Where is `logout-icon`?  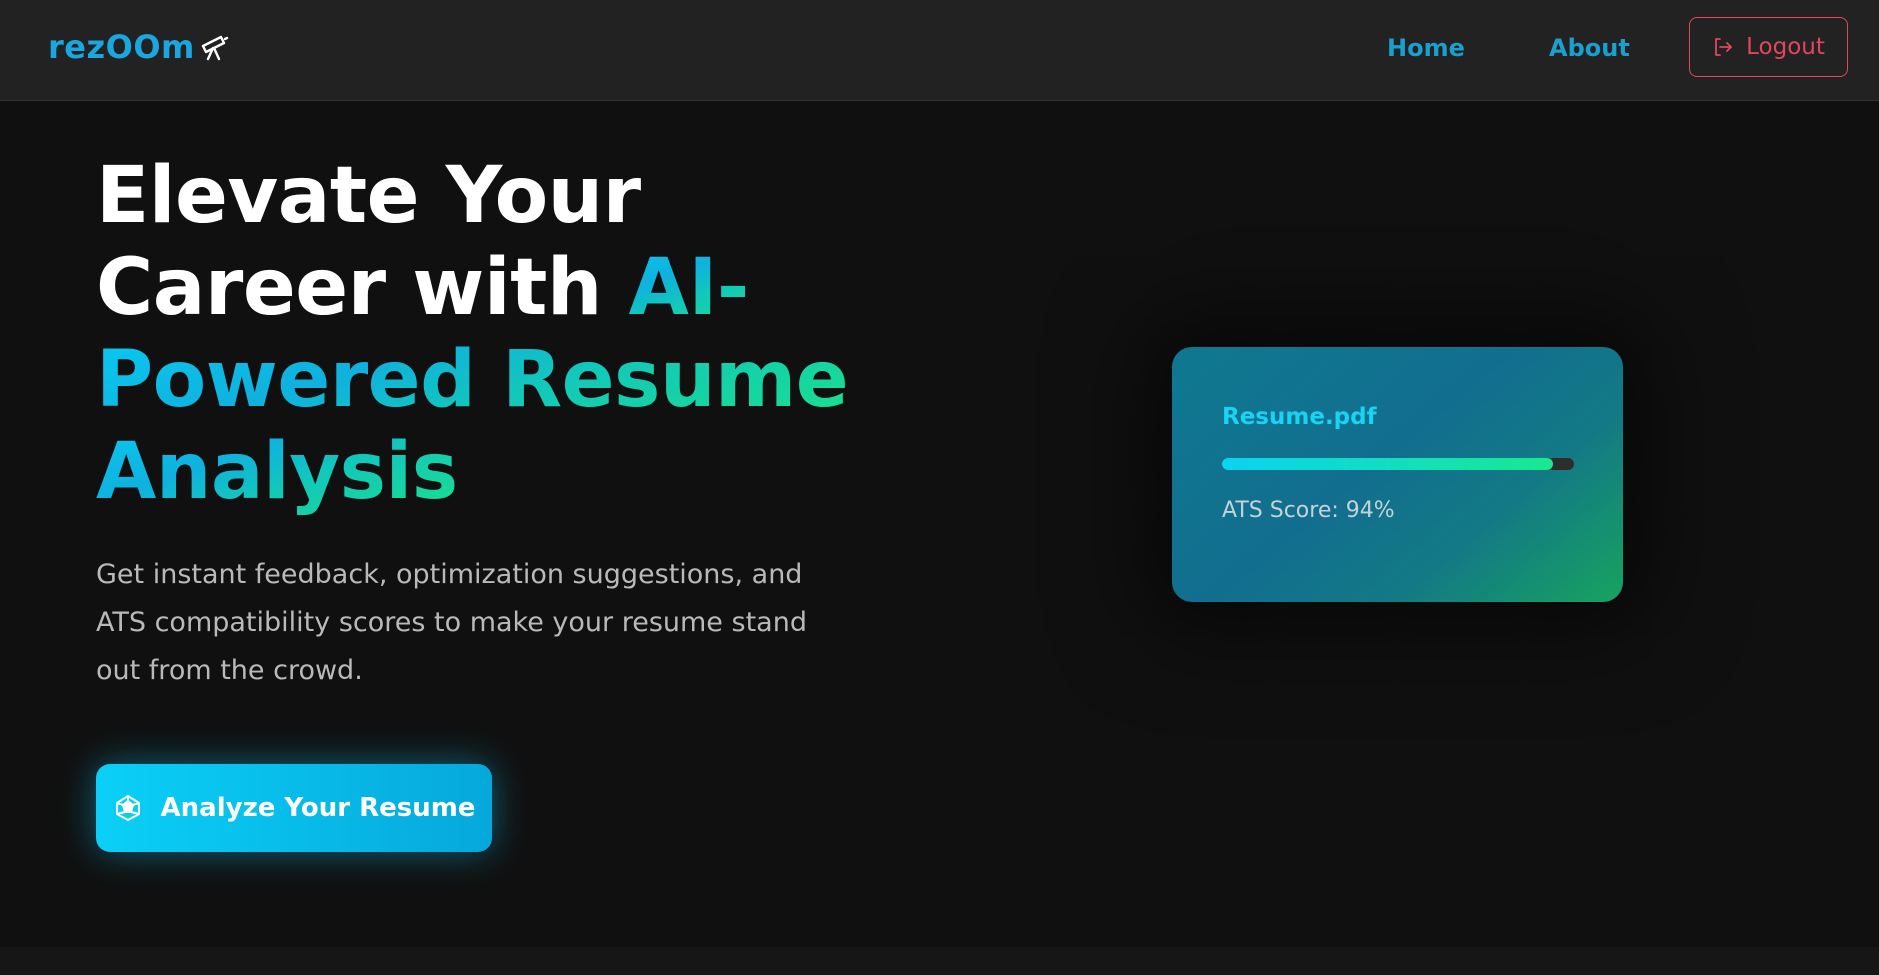 logout-icon is located at coordinates (1724, 47).